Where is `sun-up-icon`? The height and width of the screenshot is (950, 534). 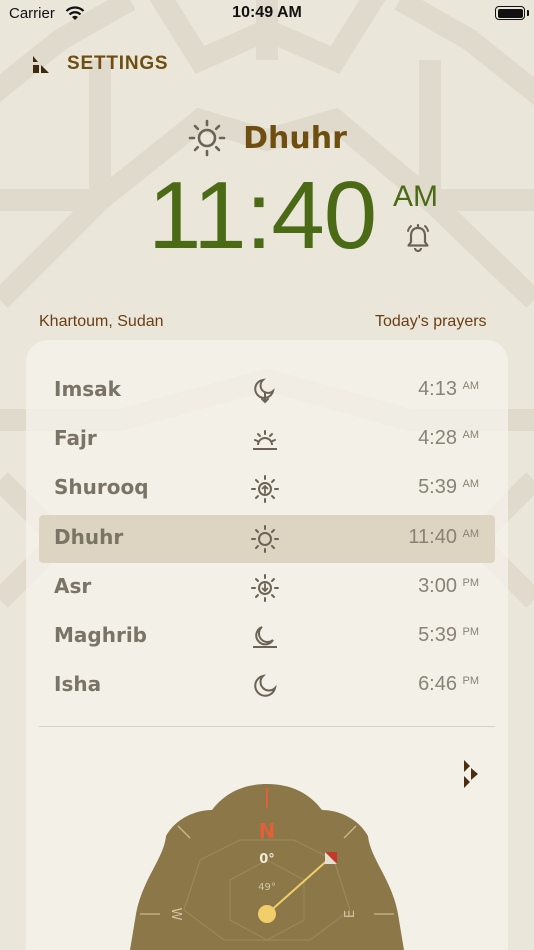
sun-up-icon is located at coordinates (265, 489).